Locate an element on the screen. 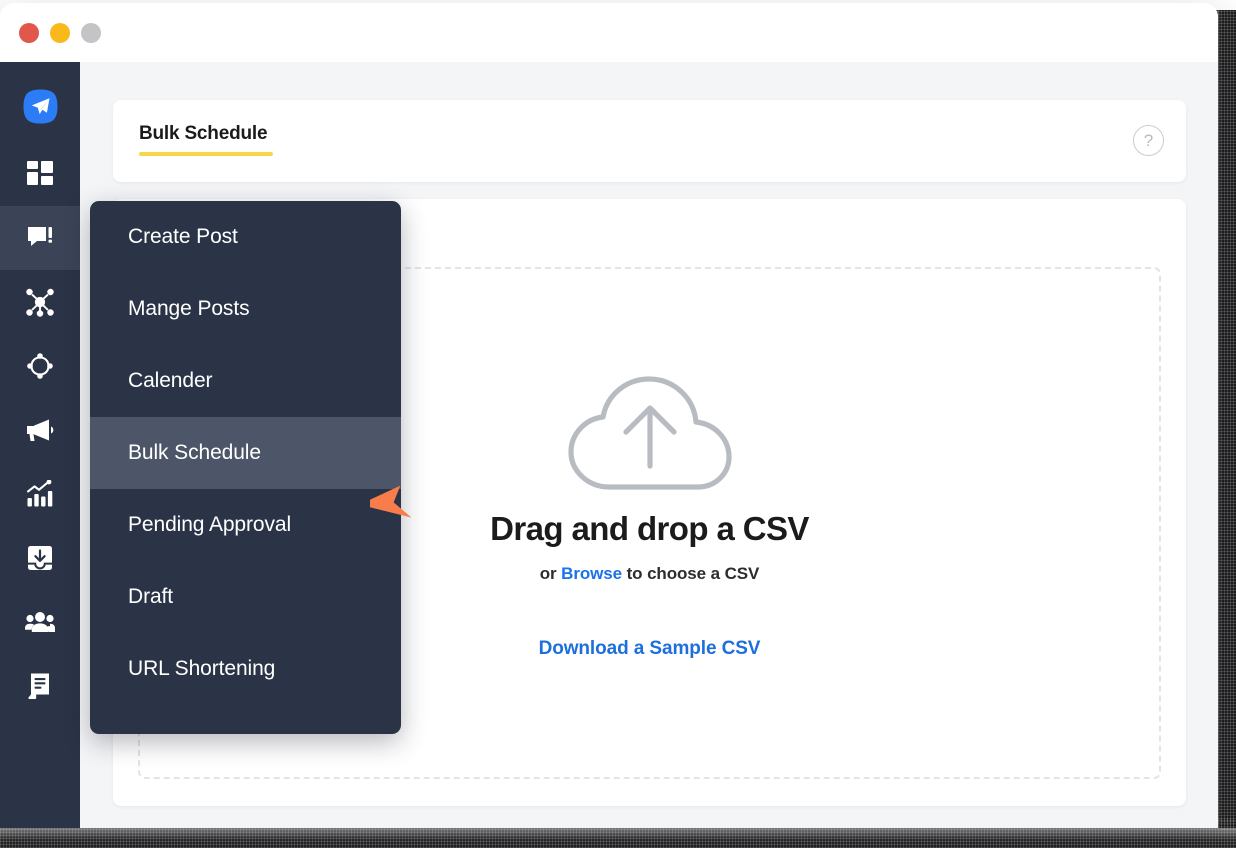 The width and height of the screenshot is (1236, 848). window-titlebar is located at coordinates (609, 32).